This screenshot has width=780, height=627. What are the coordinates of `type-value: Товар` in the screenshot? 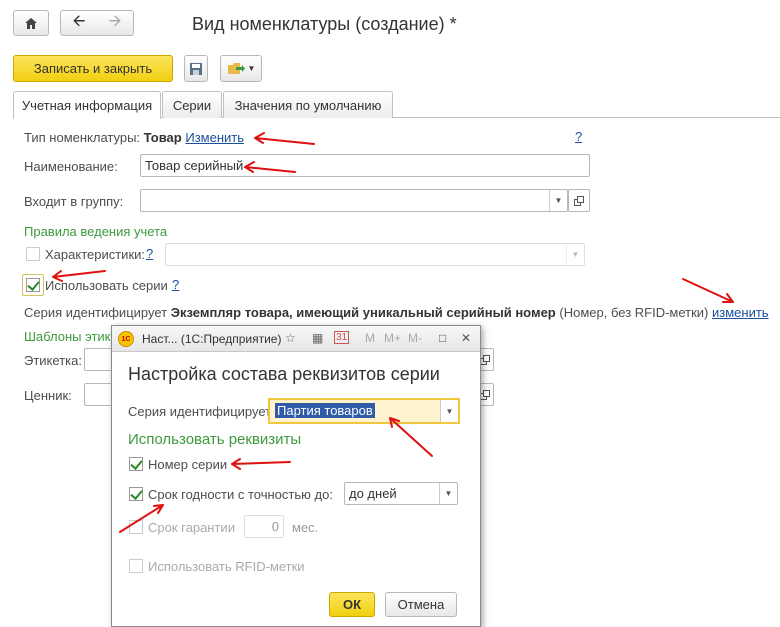 It's located at (162, 137).